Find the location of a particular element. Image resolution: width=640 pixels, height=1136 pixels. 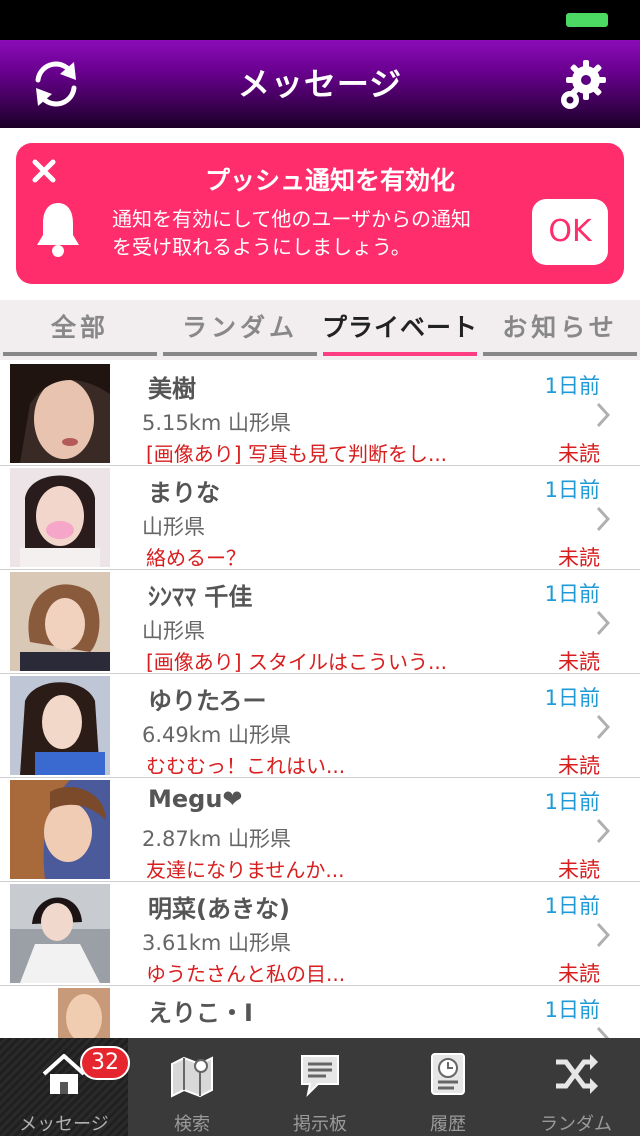

tab-label: プライベート is located at coordinates (399, 327).